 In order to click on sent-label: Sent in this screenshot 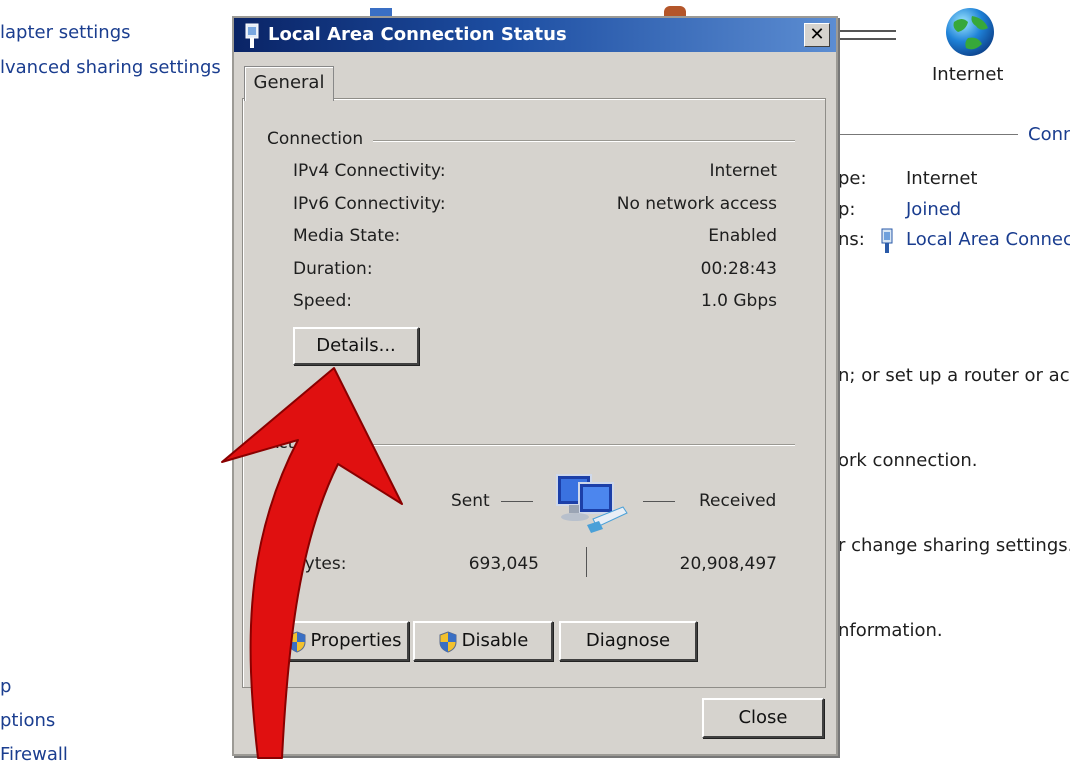, I will do `click(470, 501)`.